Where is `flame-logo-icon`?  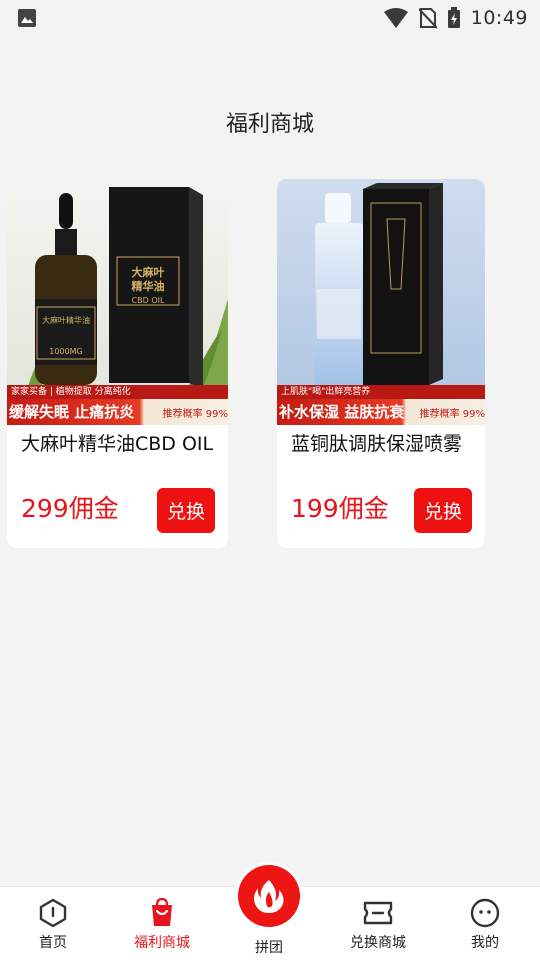
flame-logo-icon is located at coordinates (269, 896).